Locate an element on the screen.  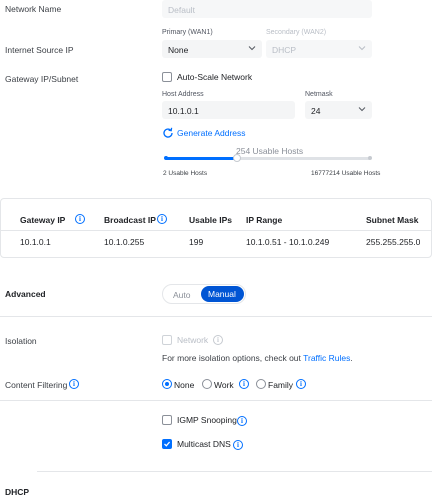
generate-address-button: Generate Address is located at coordinates (211, 133).